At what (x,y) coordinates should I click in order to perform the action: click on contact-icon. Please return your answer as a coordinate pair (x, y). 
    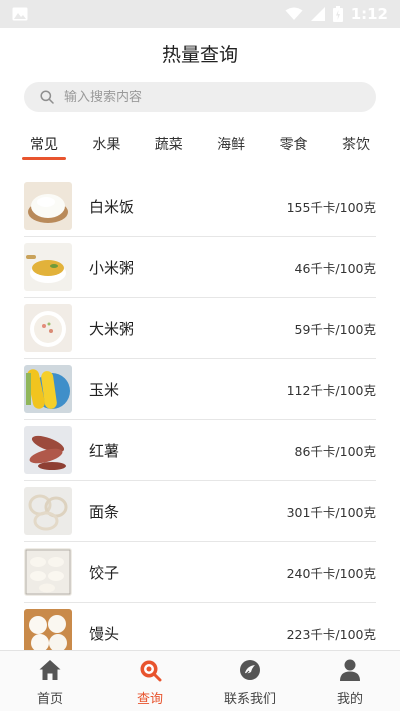
    Looking at the image, I should click on (250, 670).